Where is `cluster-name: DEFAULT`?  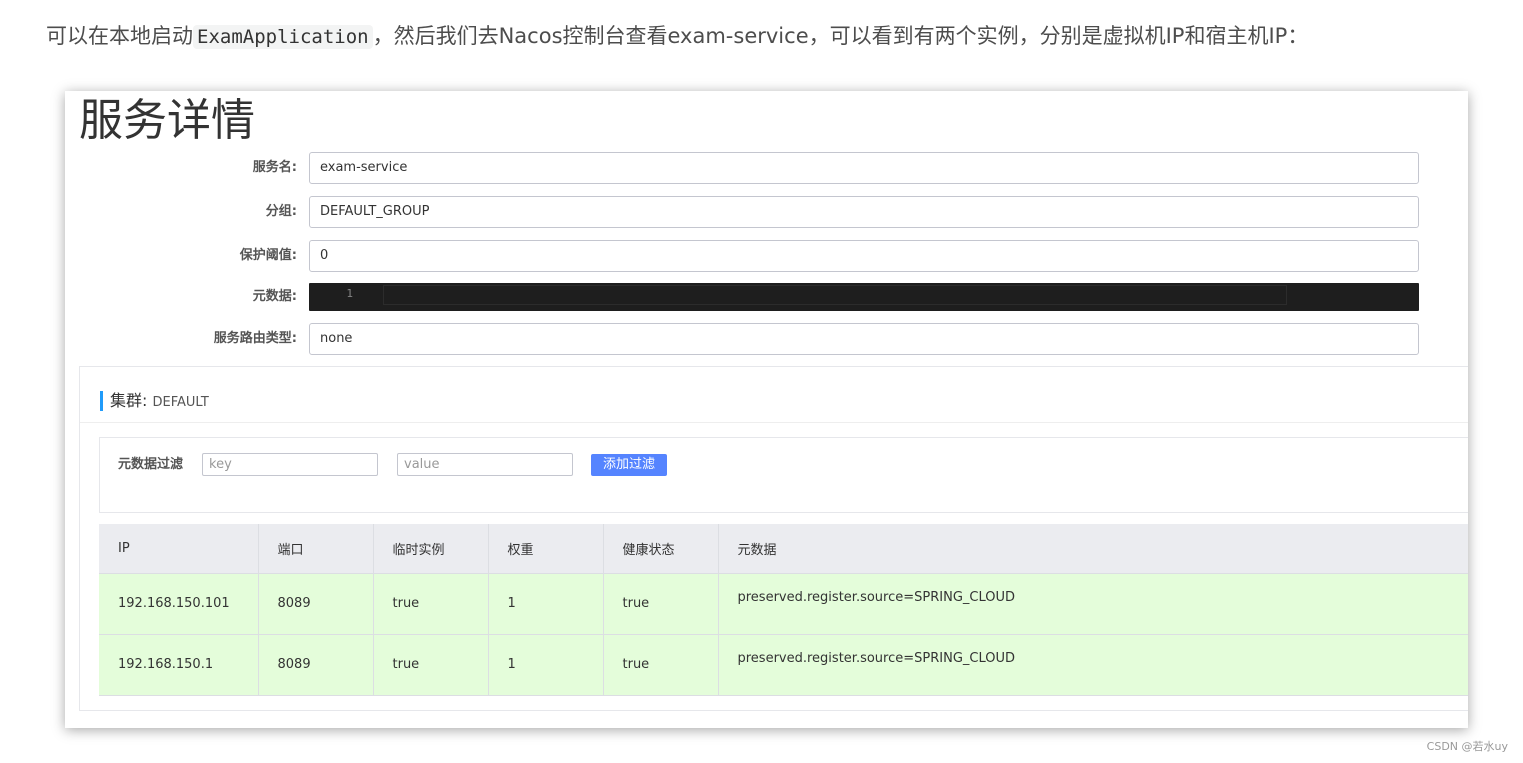 cluster-name: DEFAULT is located at coordinates (180, 402).